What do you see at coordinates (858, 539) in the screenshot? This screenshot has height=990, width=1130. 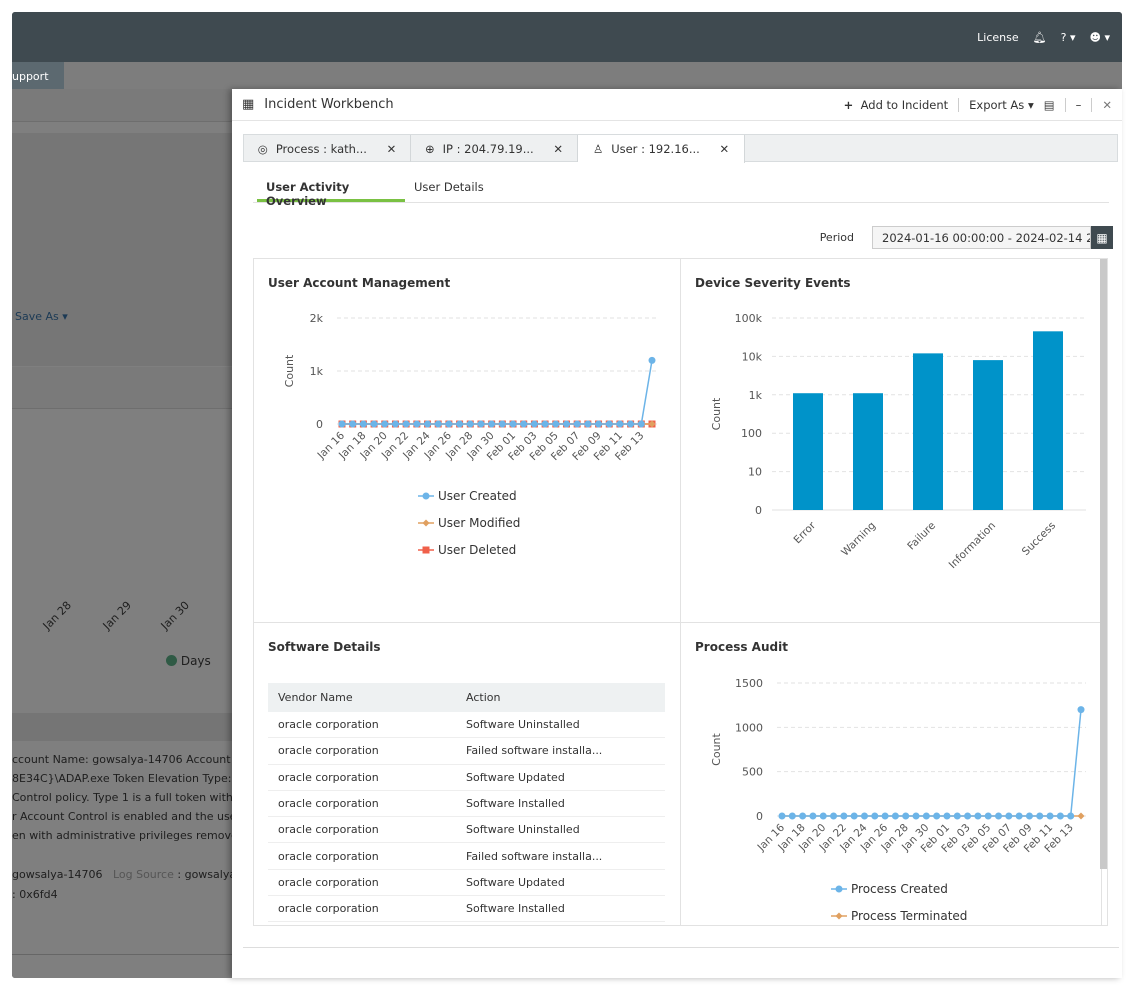 I see `x-tick-label: Warning` at bounding box center [858, 539].